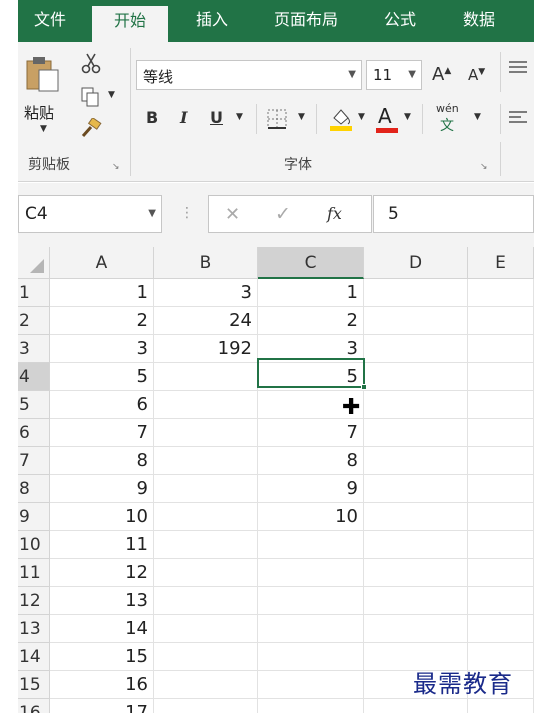 This screenshot has width=534, height=713. I want to click on row-header: 1, so click(34, 293).